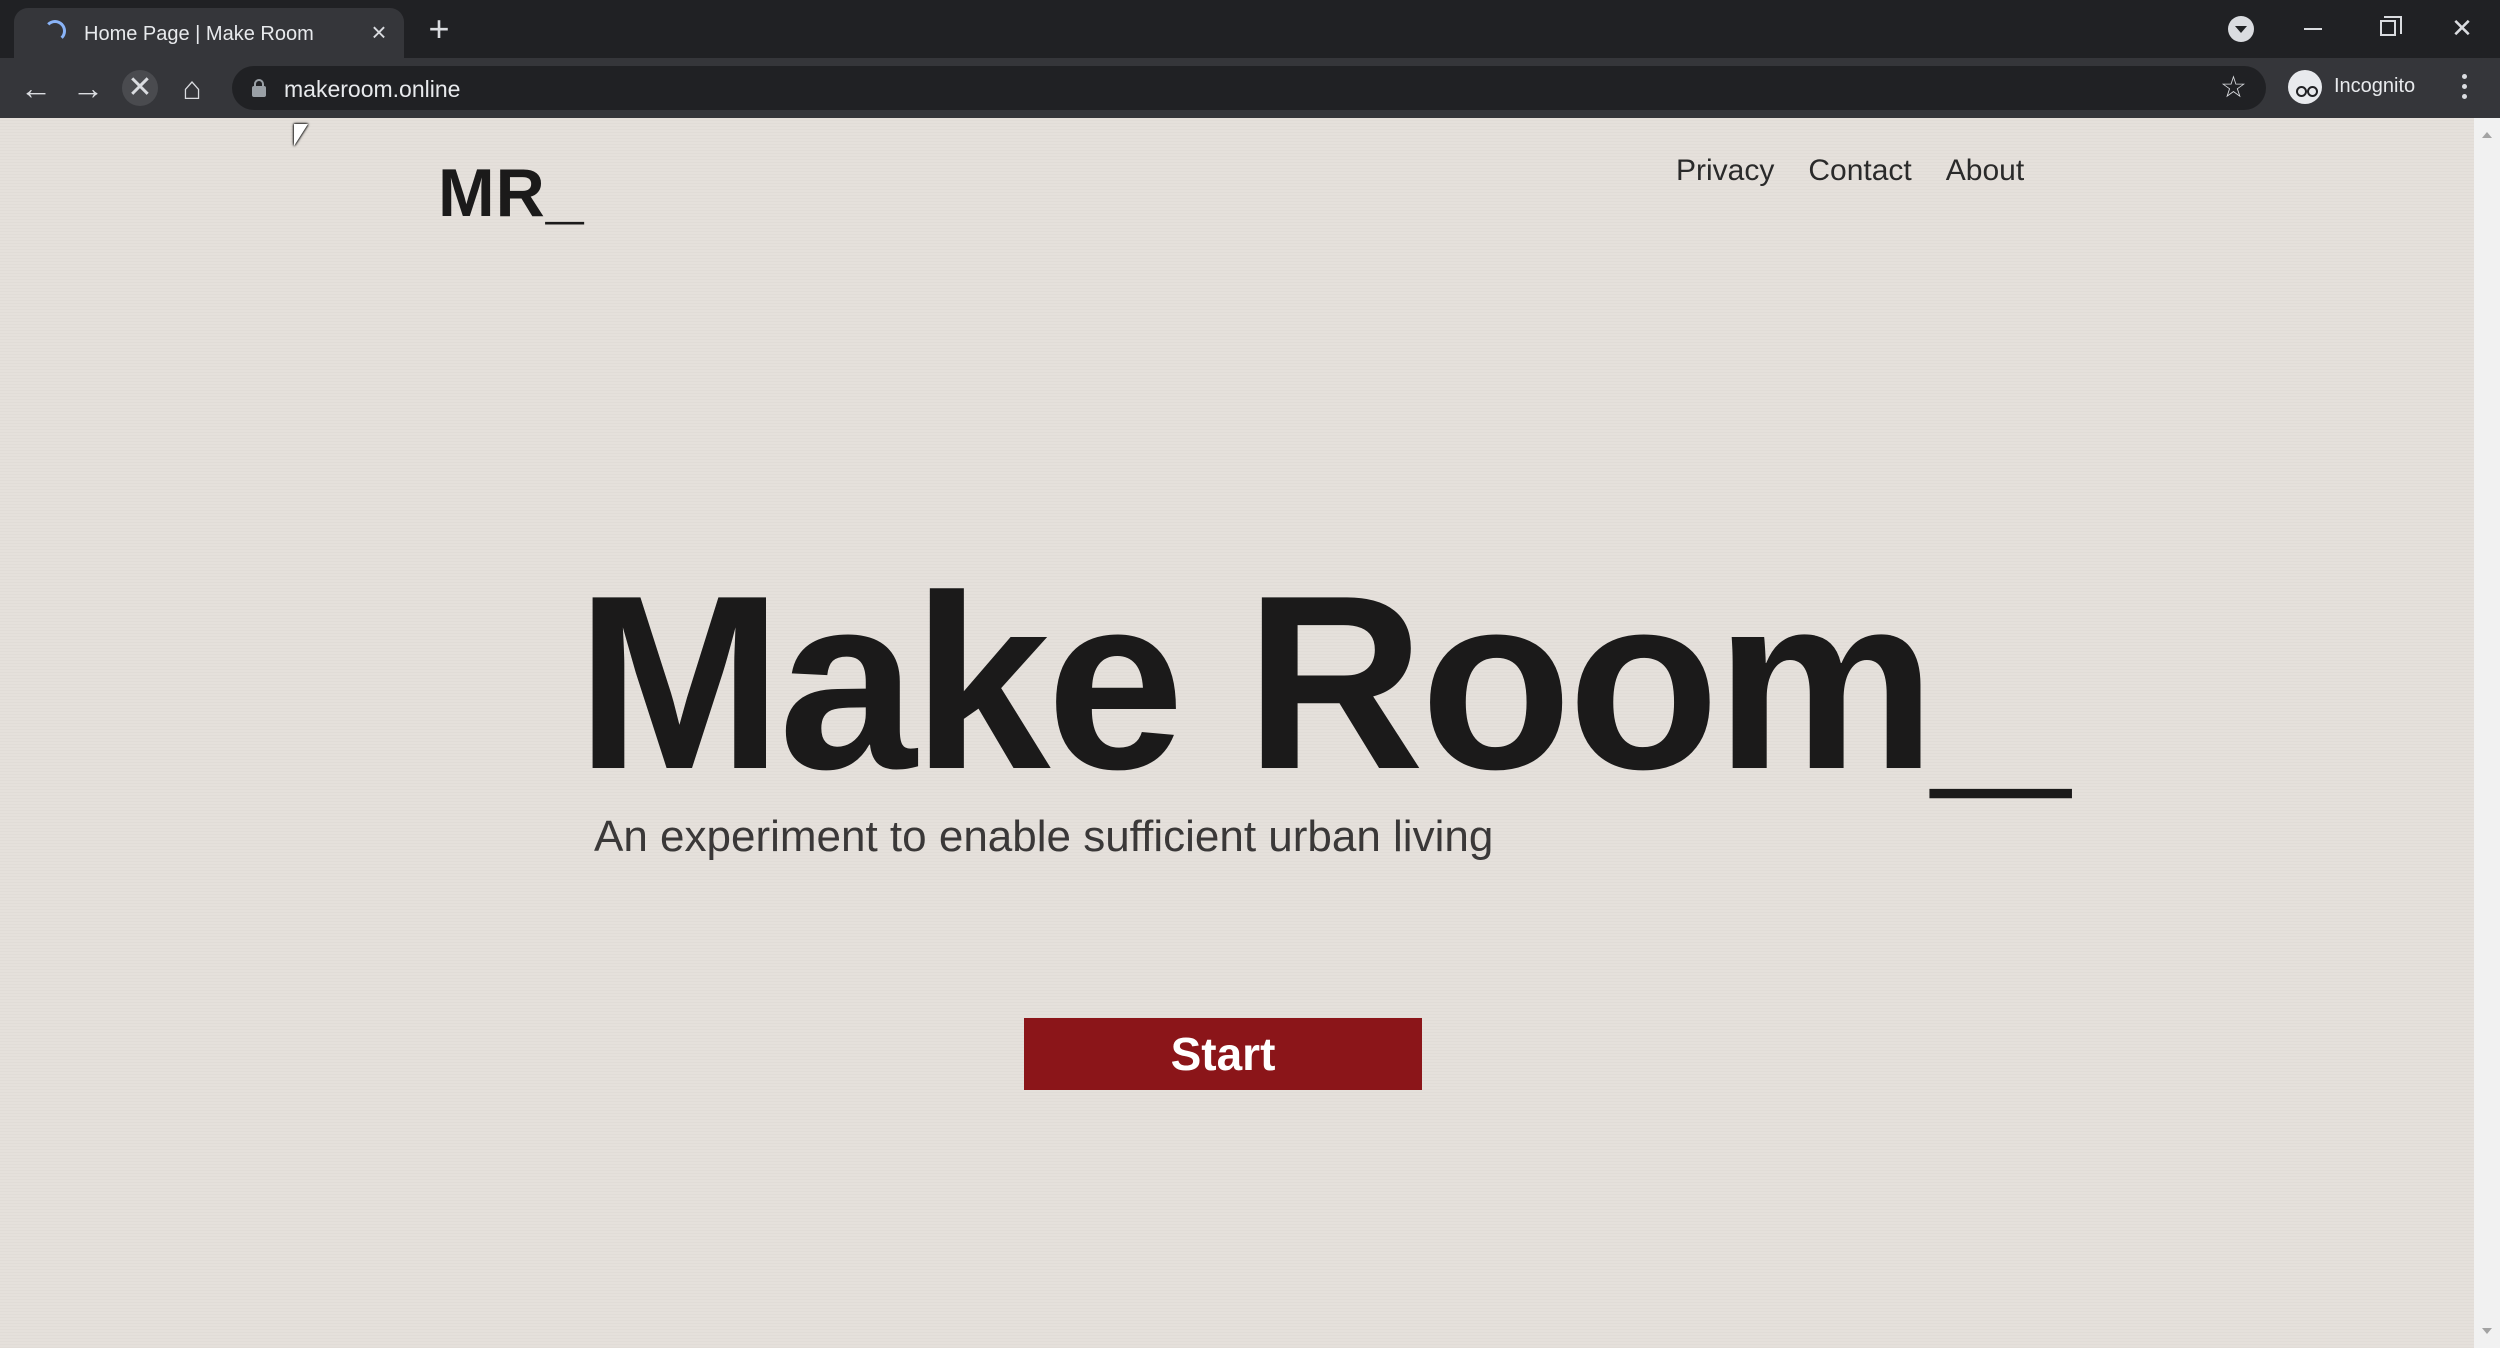 This screenshot has height=1348, width=2500. I want to click on lock-icon, so click(259, 88).